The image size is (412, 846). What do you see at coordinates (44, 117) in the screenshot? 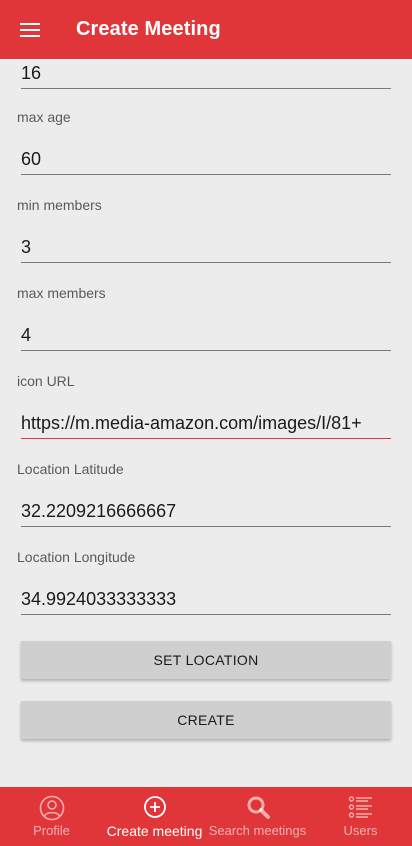
I see `max-age-label: max age` at bounding box center [44, 117].